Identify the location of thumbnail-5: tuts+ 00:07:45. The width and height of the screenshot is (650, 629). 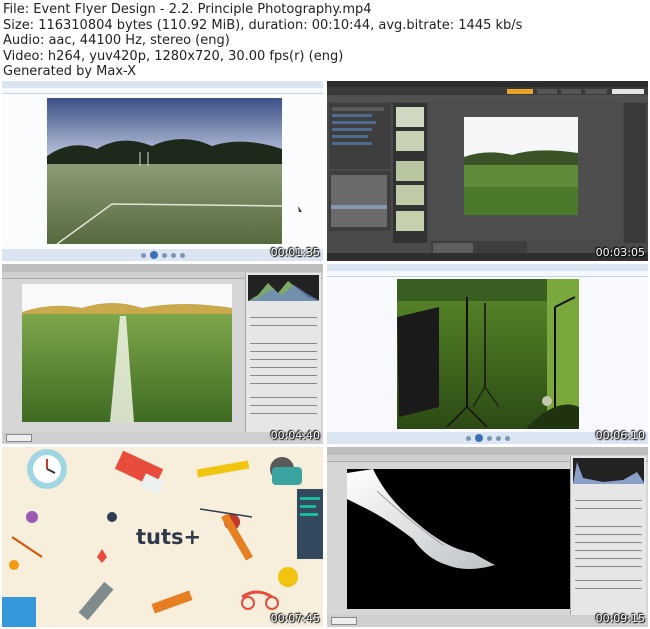
(162, 537).